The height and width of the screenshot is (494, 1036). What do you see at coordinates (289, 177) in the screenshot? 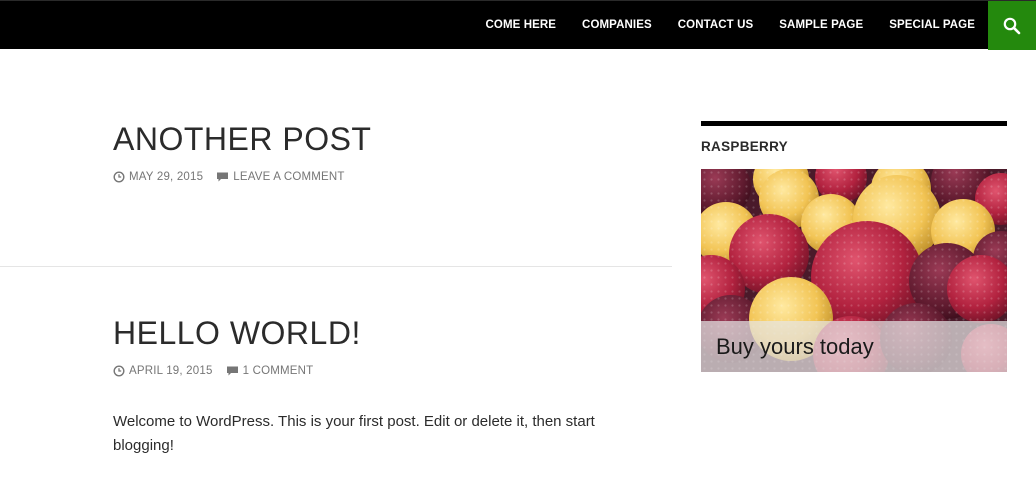
I see `post-comments: LEAVE A COMMENT` at bounding box center [289, 177].